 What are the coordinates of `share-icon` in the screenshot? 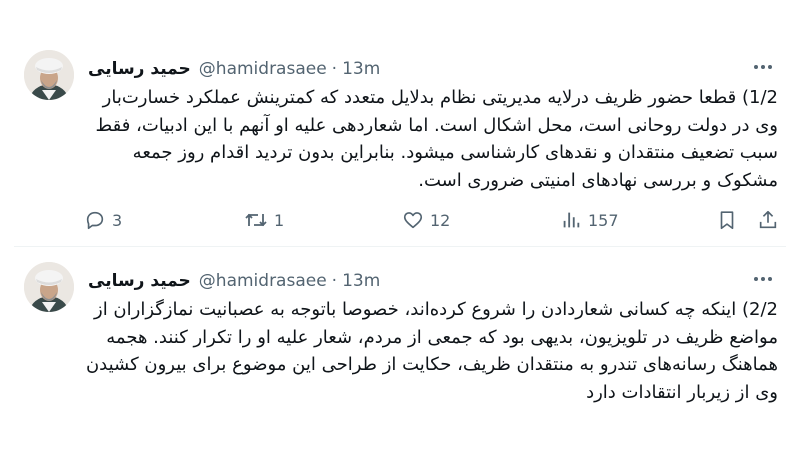 It's located at (768, 219).